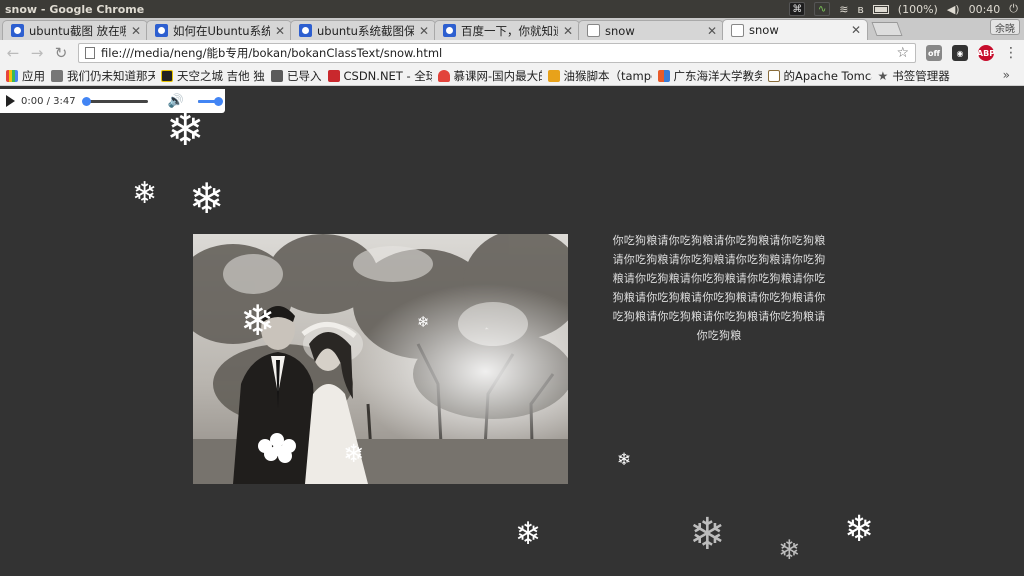 This screenshot has height=576, width=1024. What do you see at coordinates (277, 75) in the screenshot?
I see `folder-icon` at bounding box center [277, 75].